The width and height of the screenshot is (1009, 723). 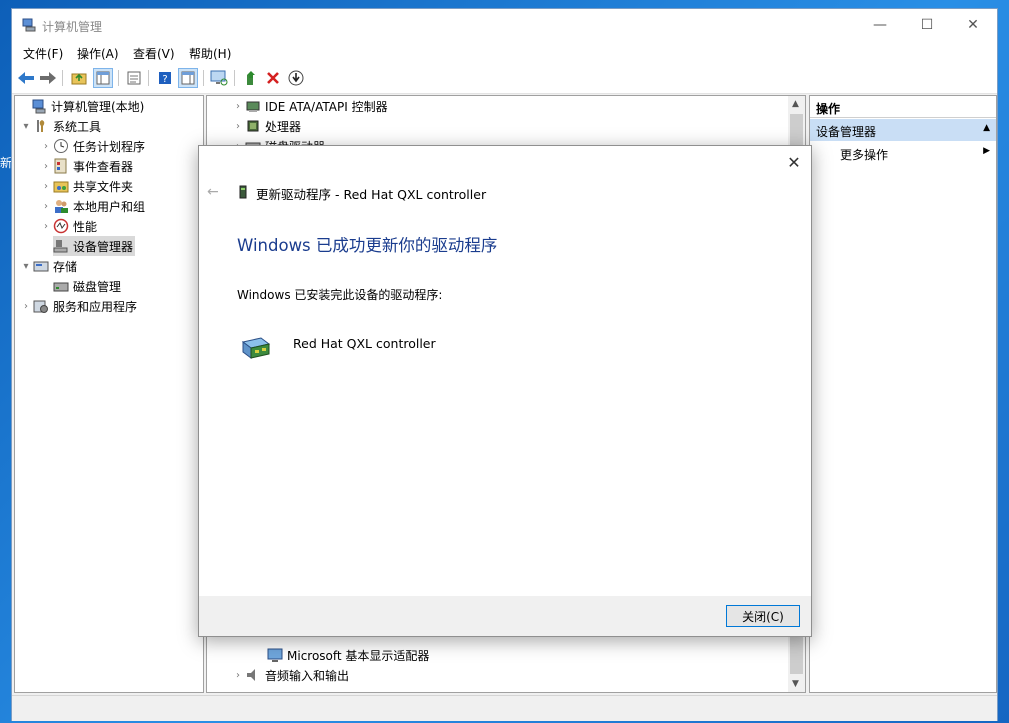 I want to click on tree-item-local-users: › 本地用户和组, so click(x=92, y=206).